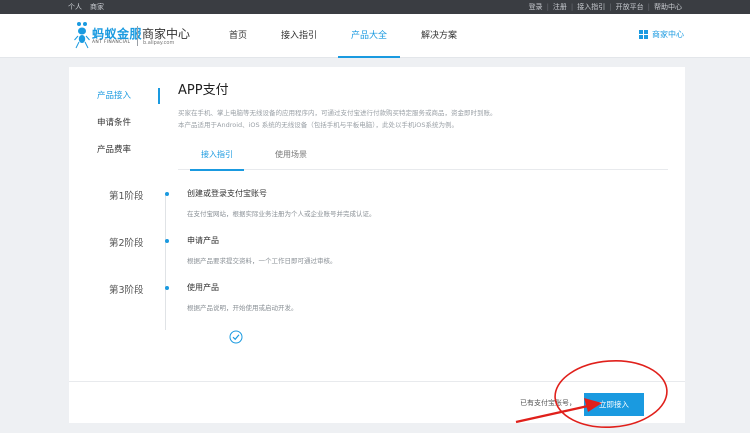 The image size is (750, 433). Describe the element at coordinates (242, 308) in the screenshot. I see `stage-description: 根据产品说明，开始使用或启动开发。` at that location.